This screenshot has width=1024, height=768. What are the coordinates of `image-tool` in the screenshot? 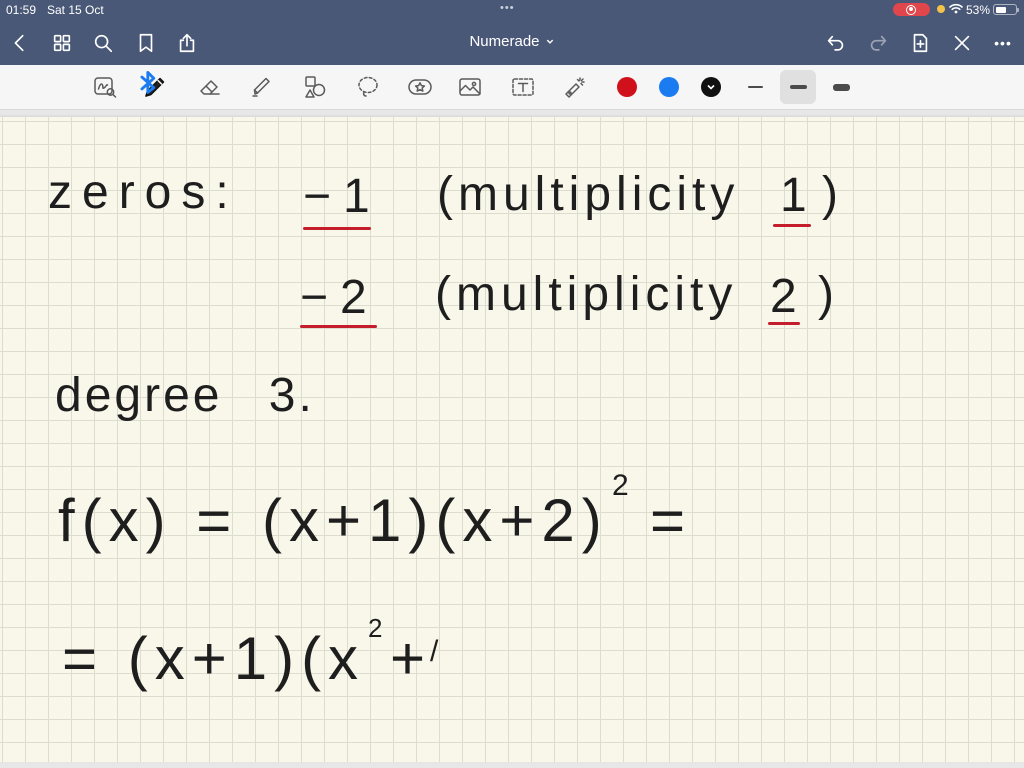 It's located at (470, 87).